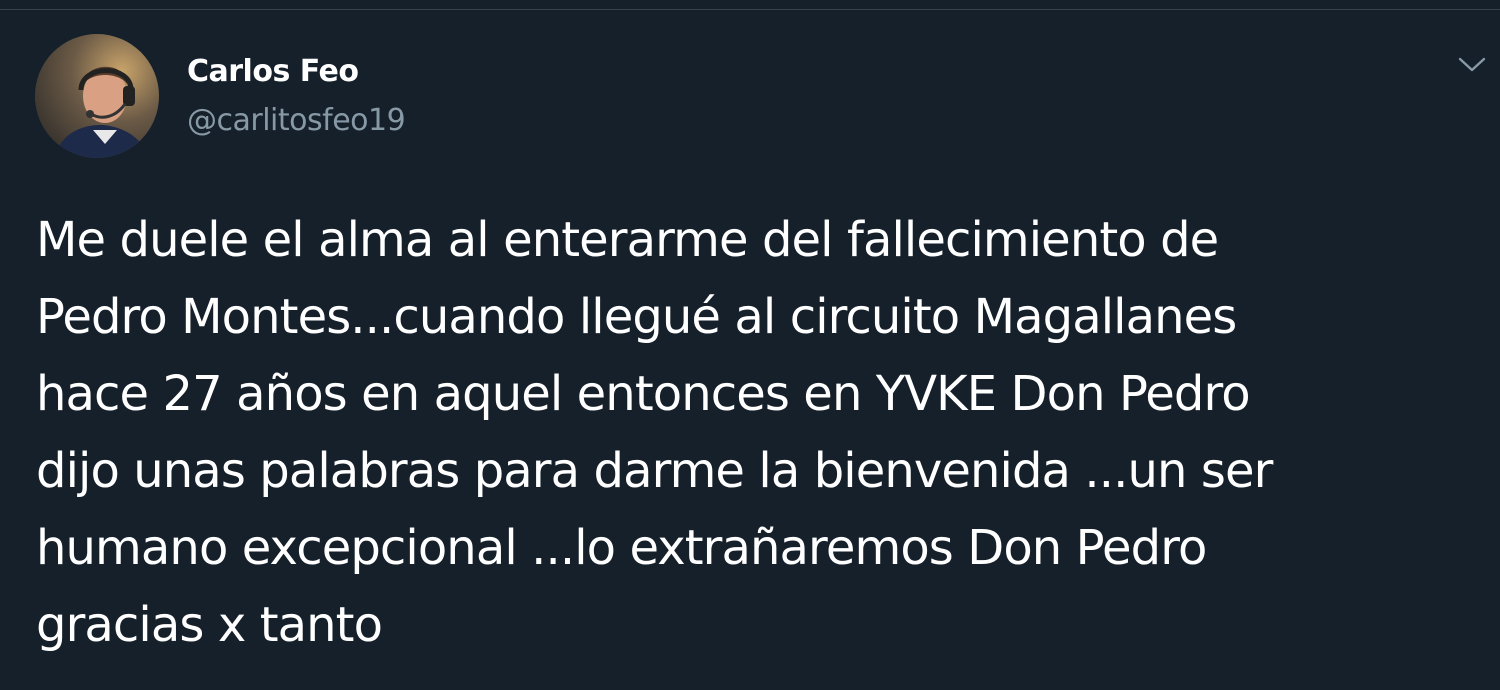  I want to click on chevron-down-icon, so click(1472, 64).